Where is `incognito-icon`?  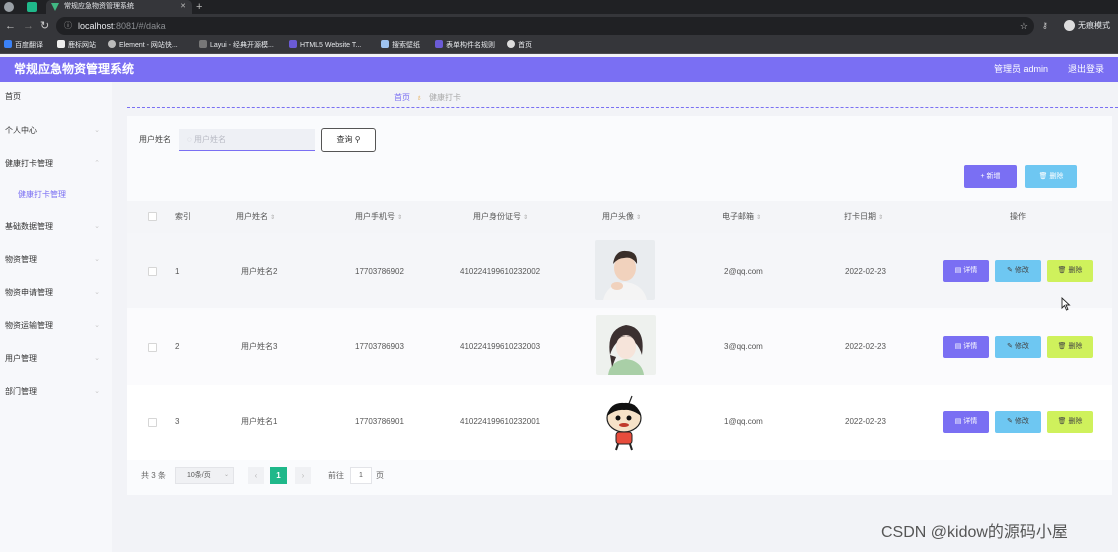 incognito-icon is located at coordinates (1069, 26).